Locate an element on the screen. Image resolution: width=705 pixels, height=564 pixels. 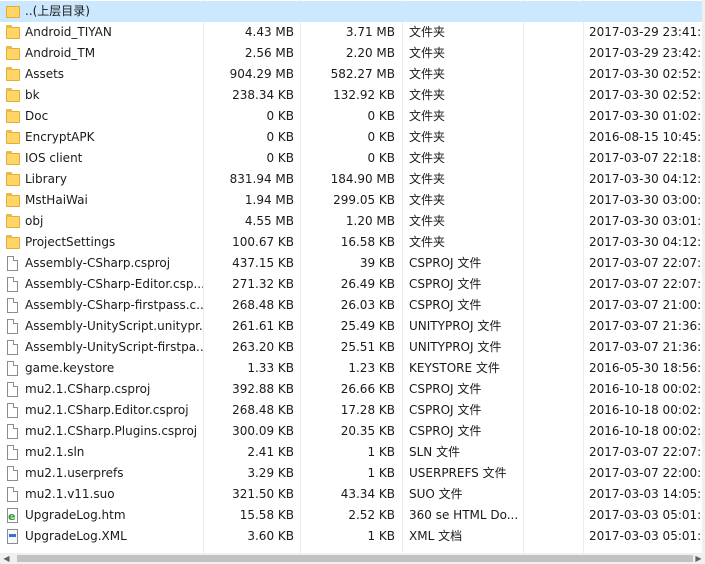
packed-size: 582.27 MB is located at coordinates (362, 74).